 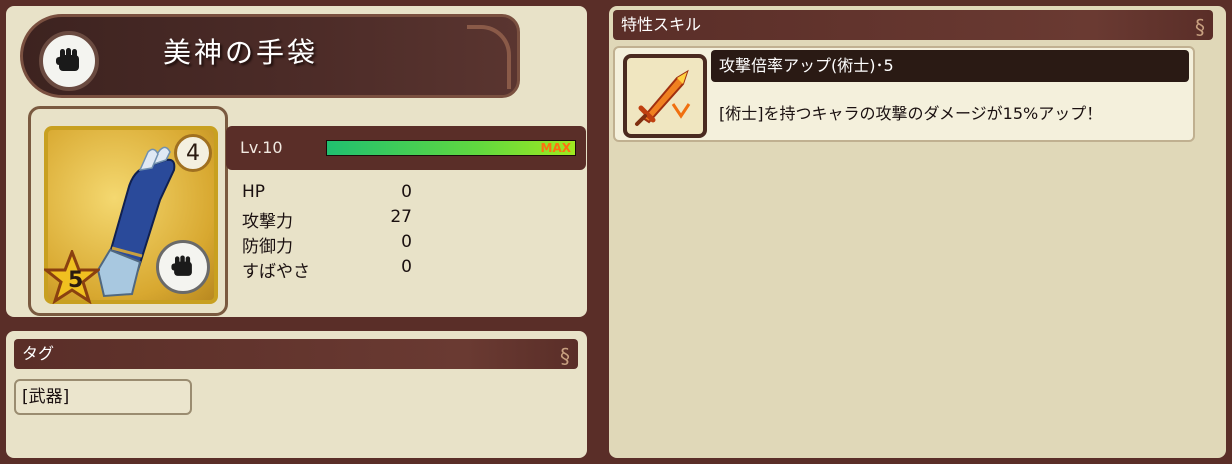 I want to click on tag-chip: [武器], so click(x=103, y=397).